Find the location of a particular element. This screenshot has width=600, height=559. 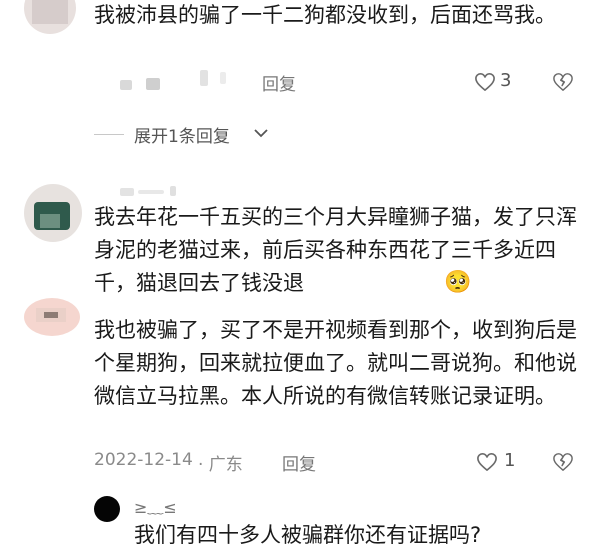

emoji: 🥺 is located at coordinates (458, 282).